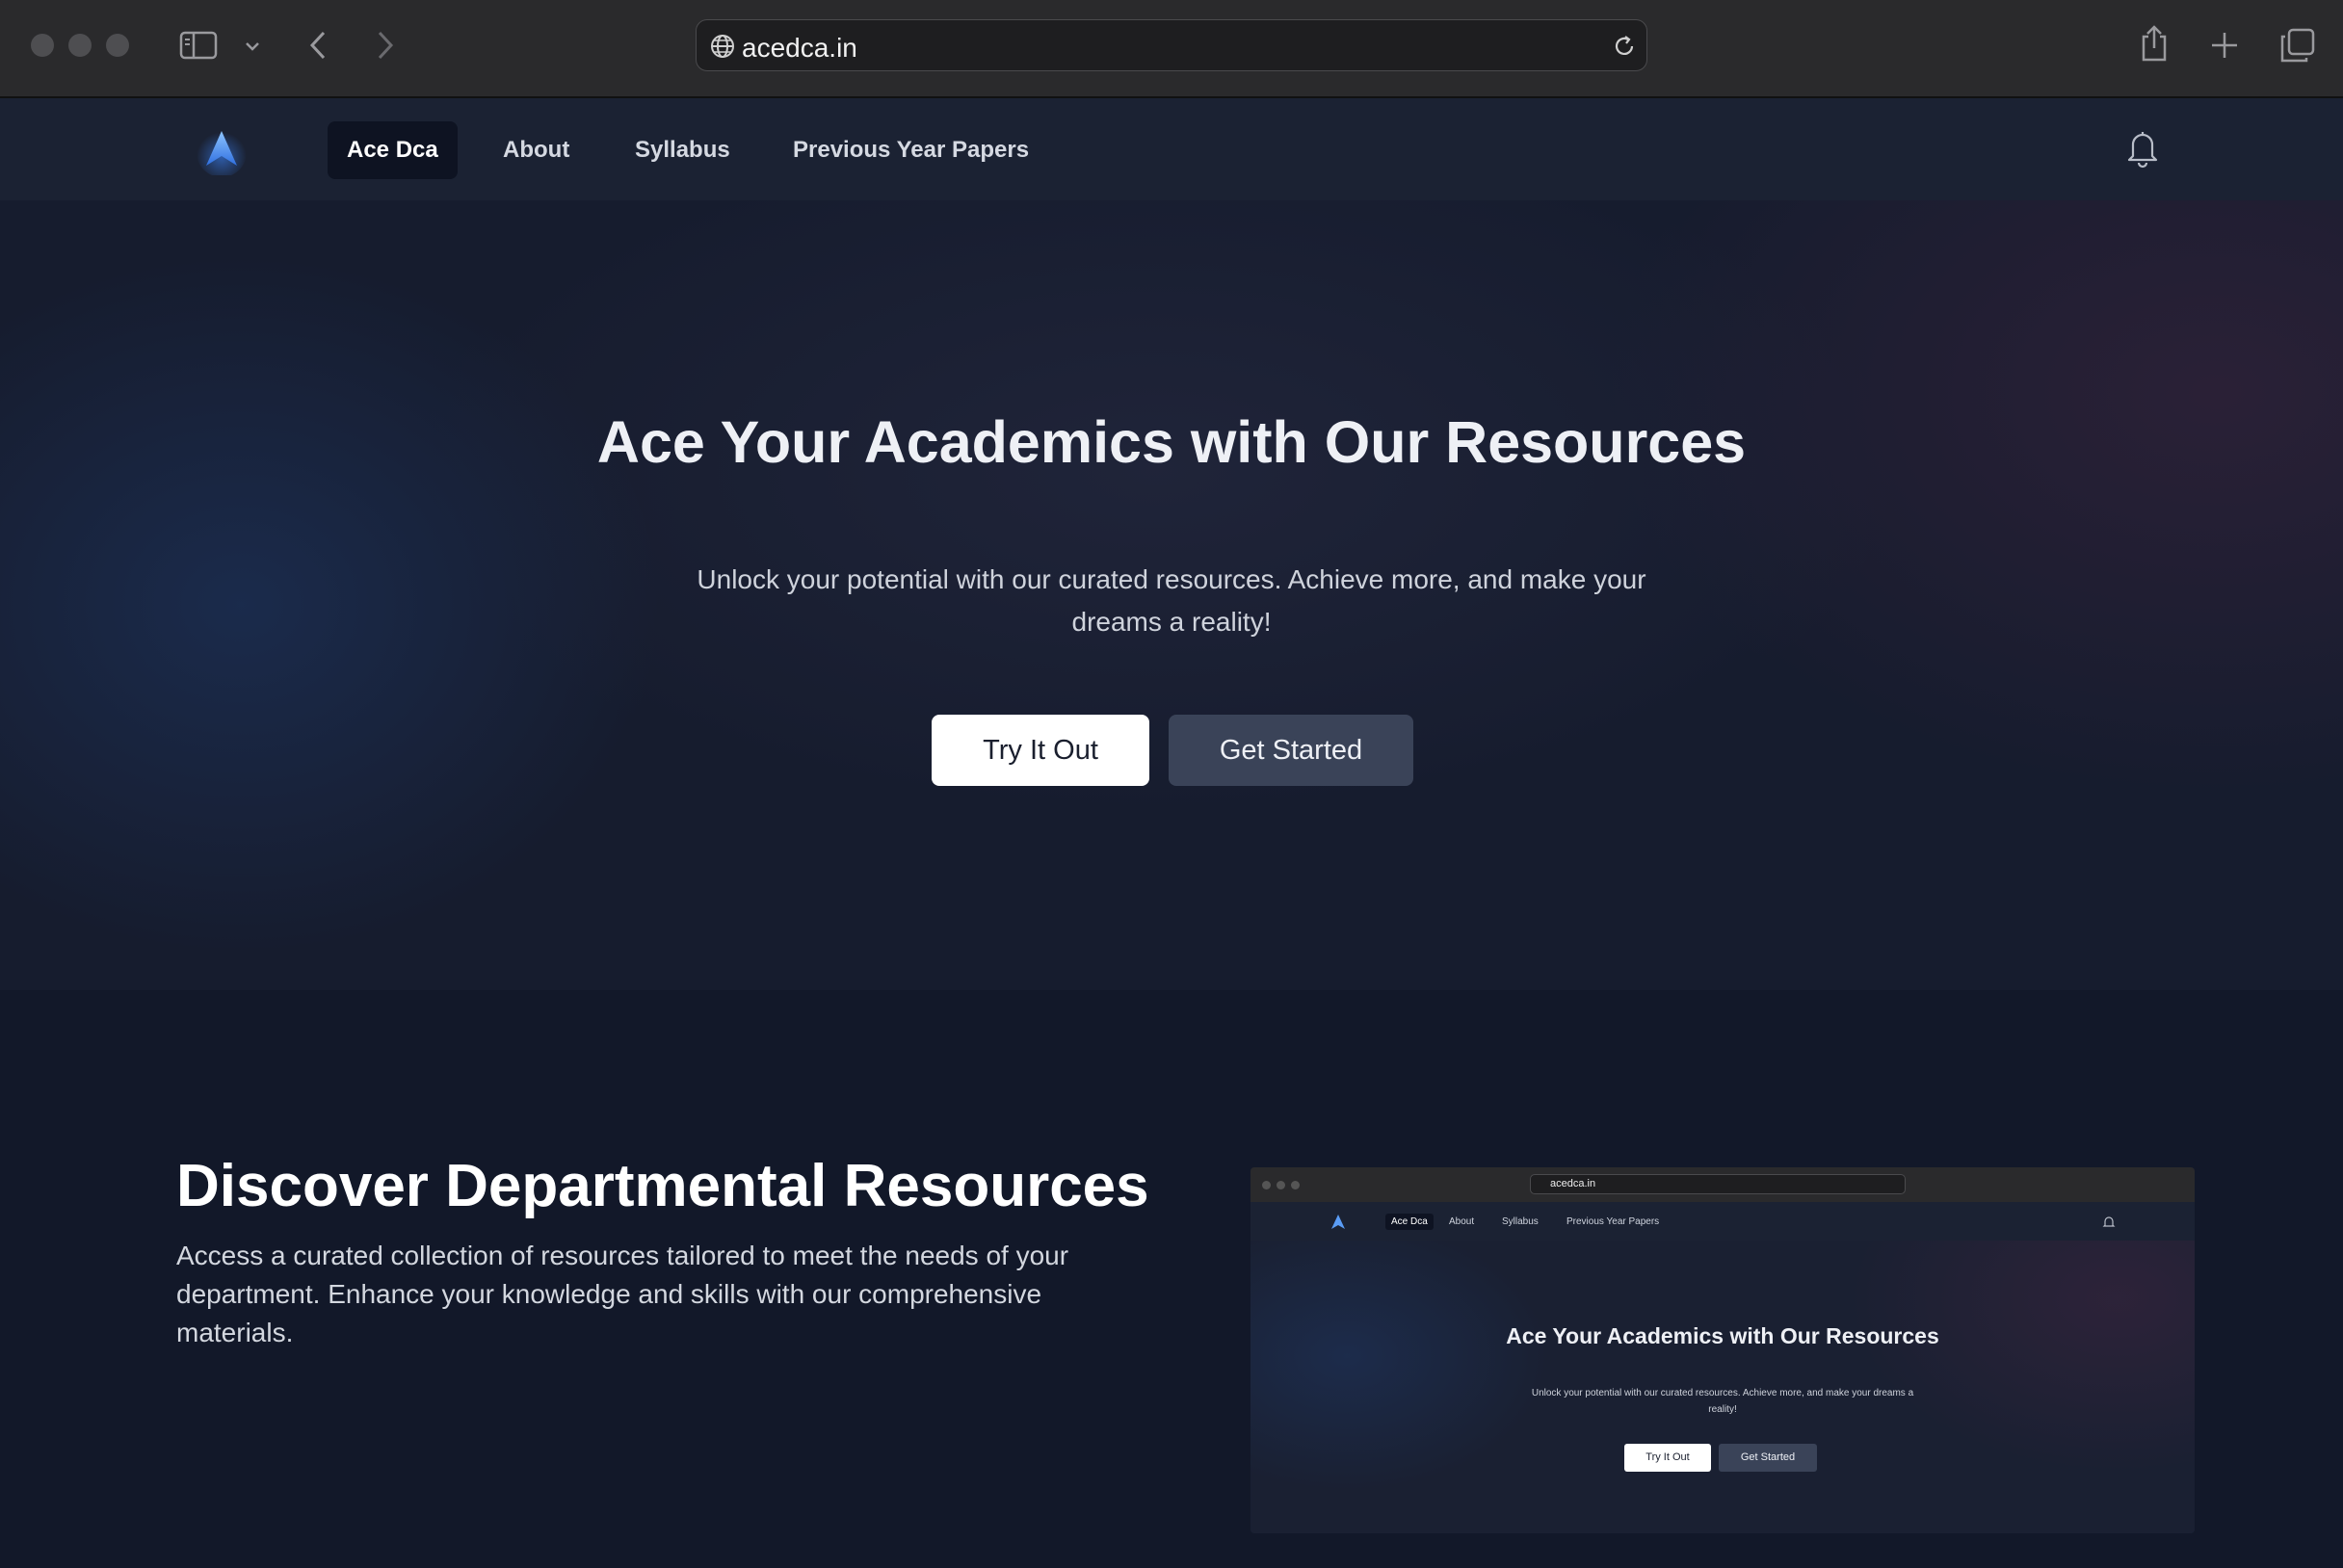 The image size is (2343, 1568). Describe the element at coordinates (1768, 1458) in the screenshot. I see `preview-start-button: Get Started` at that location.